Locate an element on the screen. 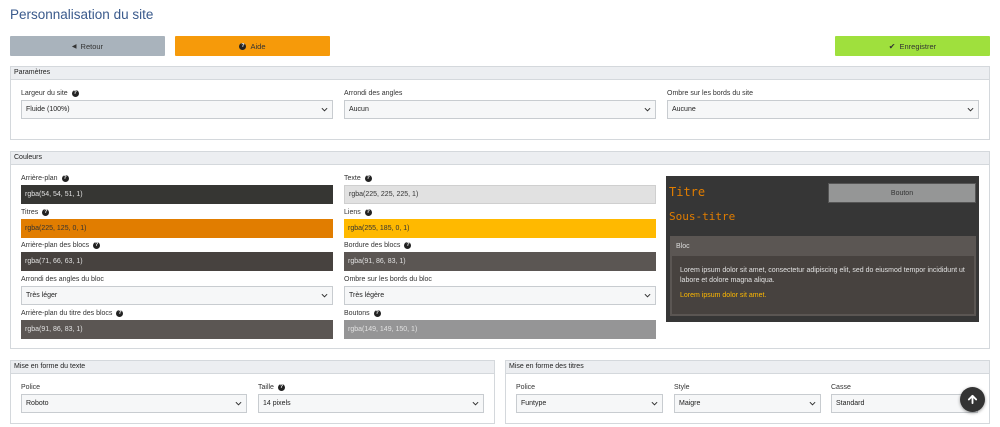  save-button-label: Enregistrer is located at coordinates (918, 46).